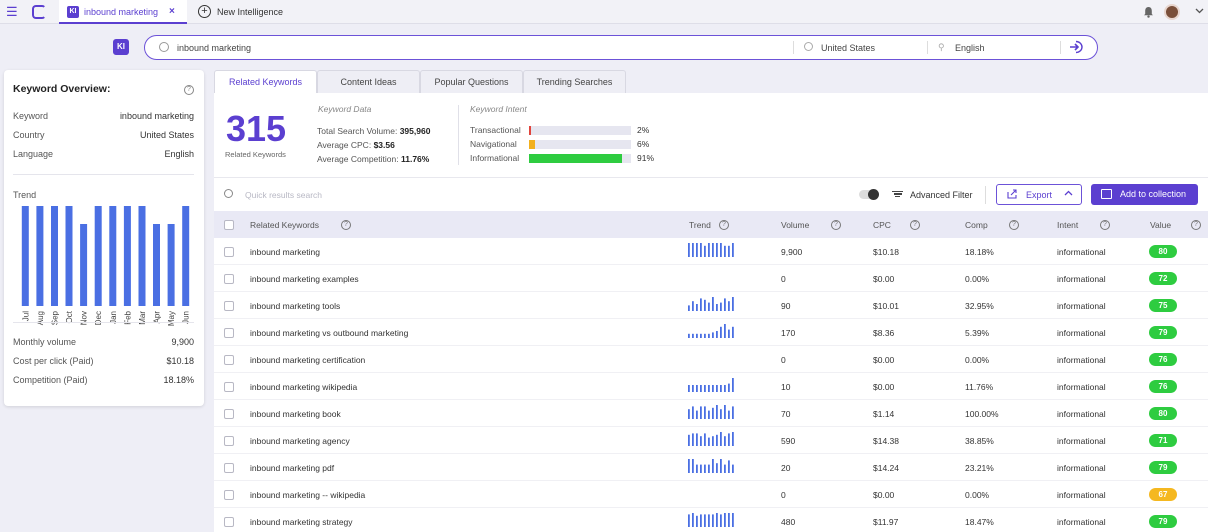 The image size is (1208, 532). Describe the element at coordinates (12, 11) in the screenshot. I see `menu-icon: ☰` at that location.